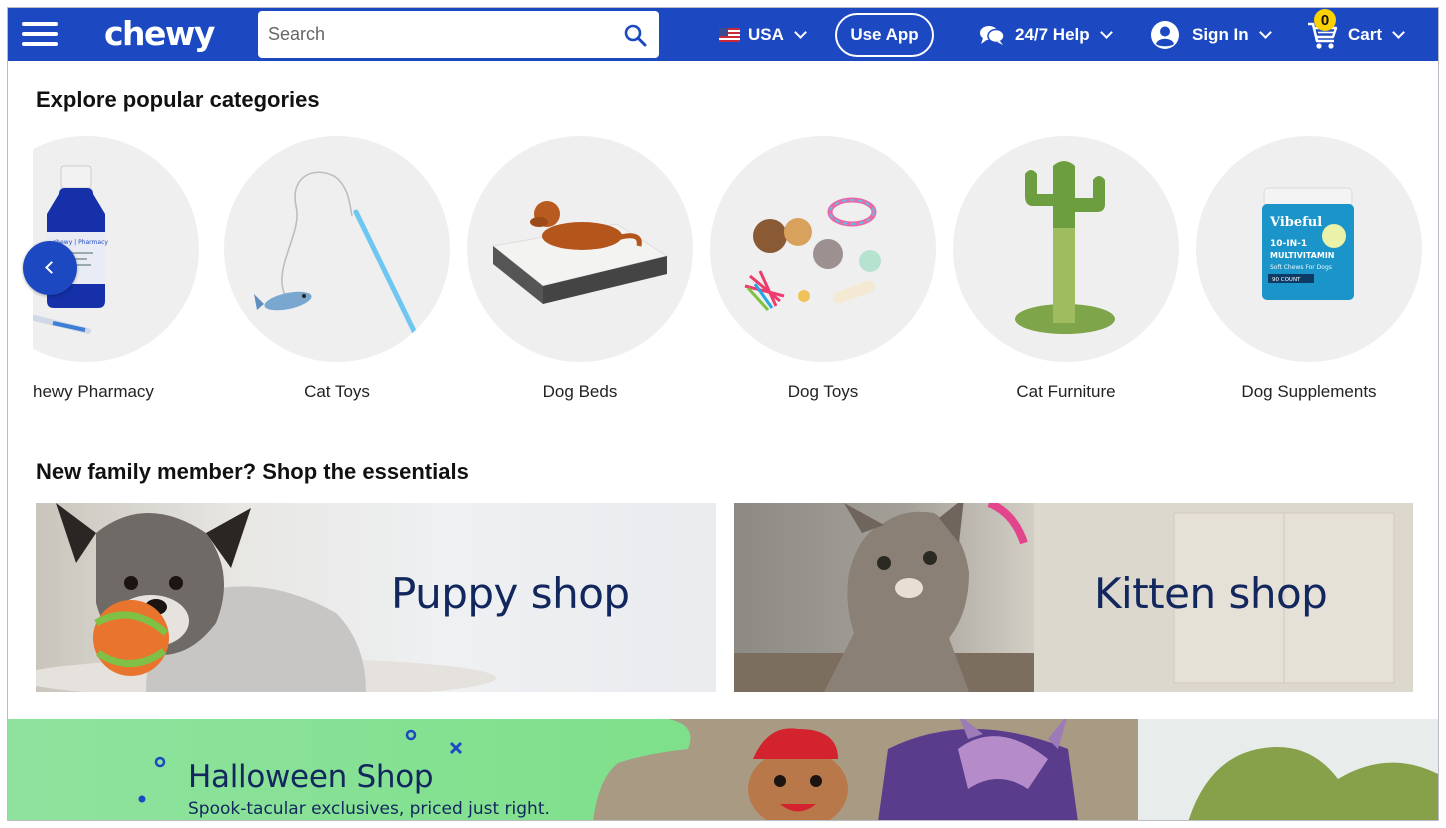 The height and width of the screenshot is (828, 1446). I want to click on sign-in-label: Sign In, so click(1220, 34).